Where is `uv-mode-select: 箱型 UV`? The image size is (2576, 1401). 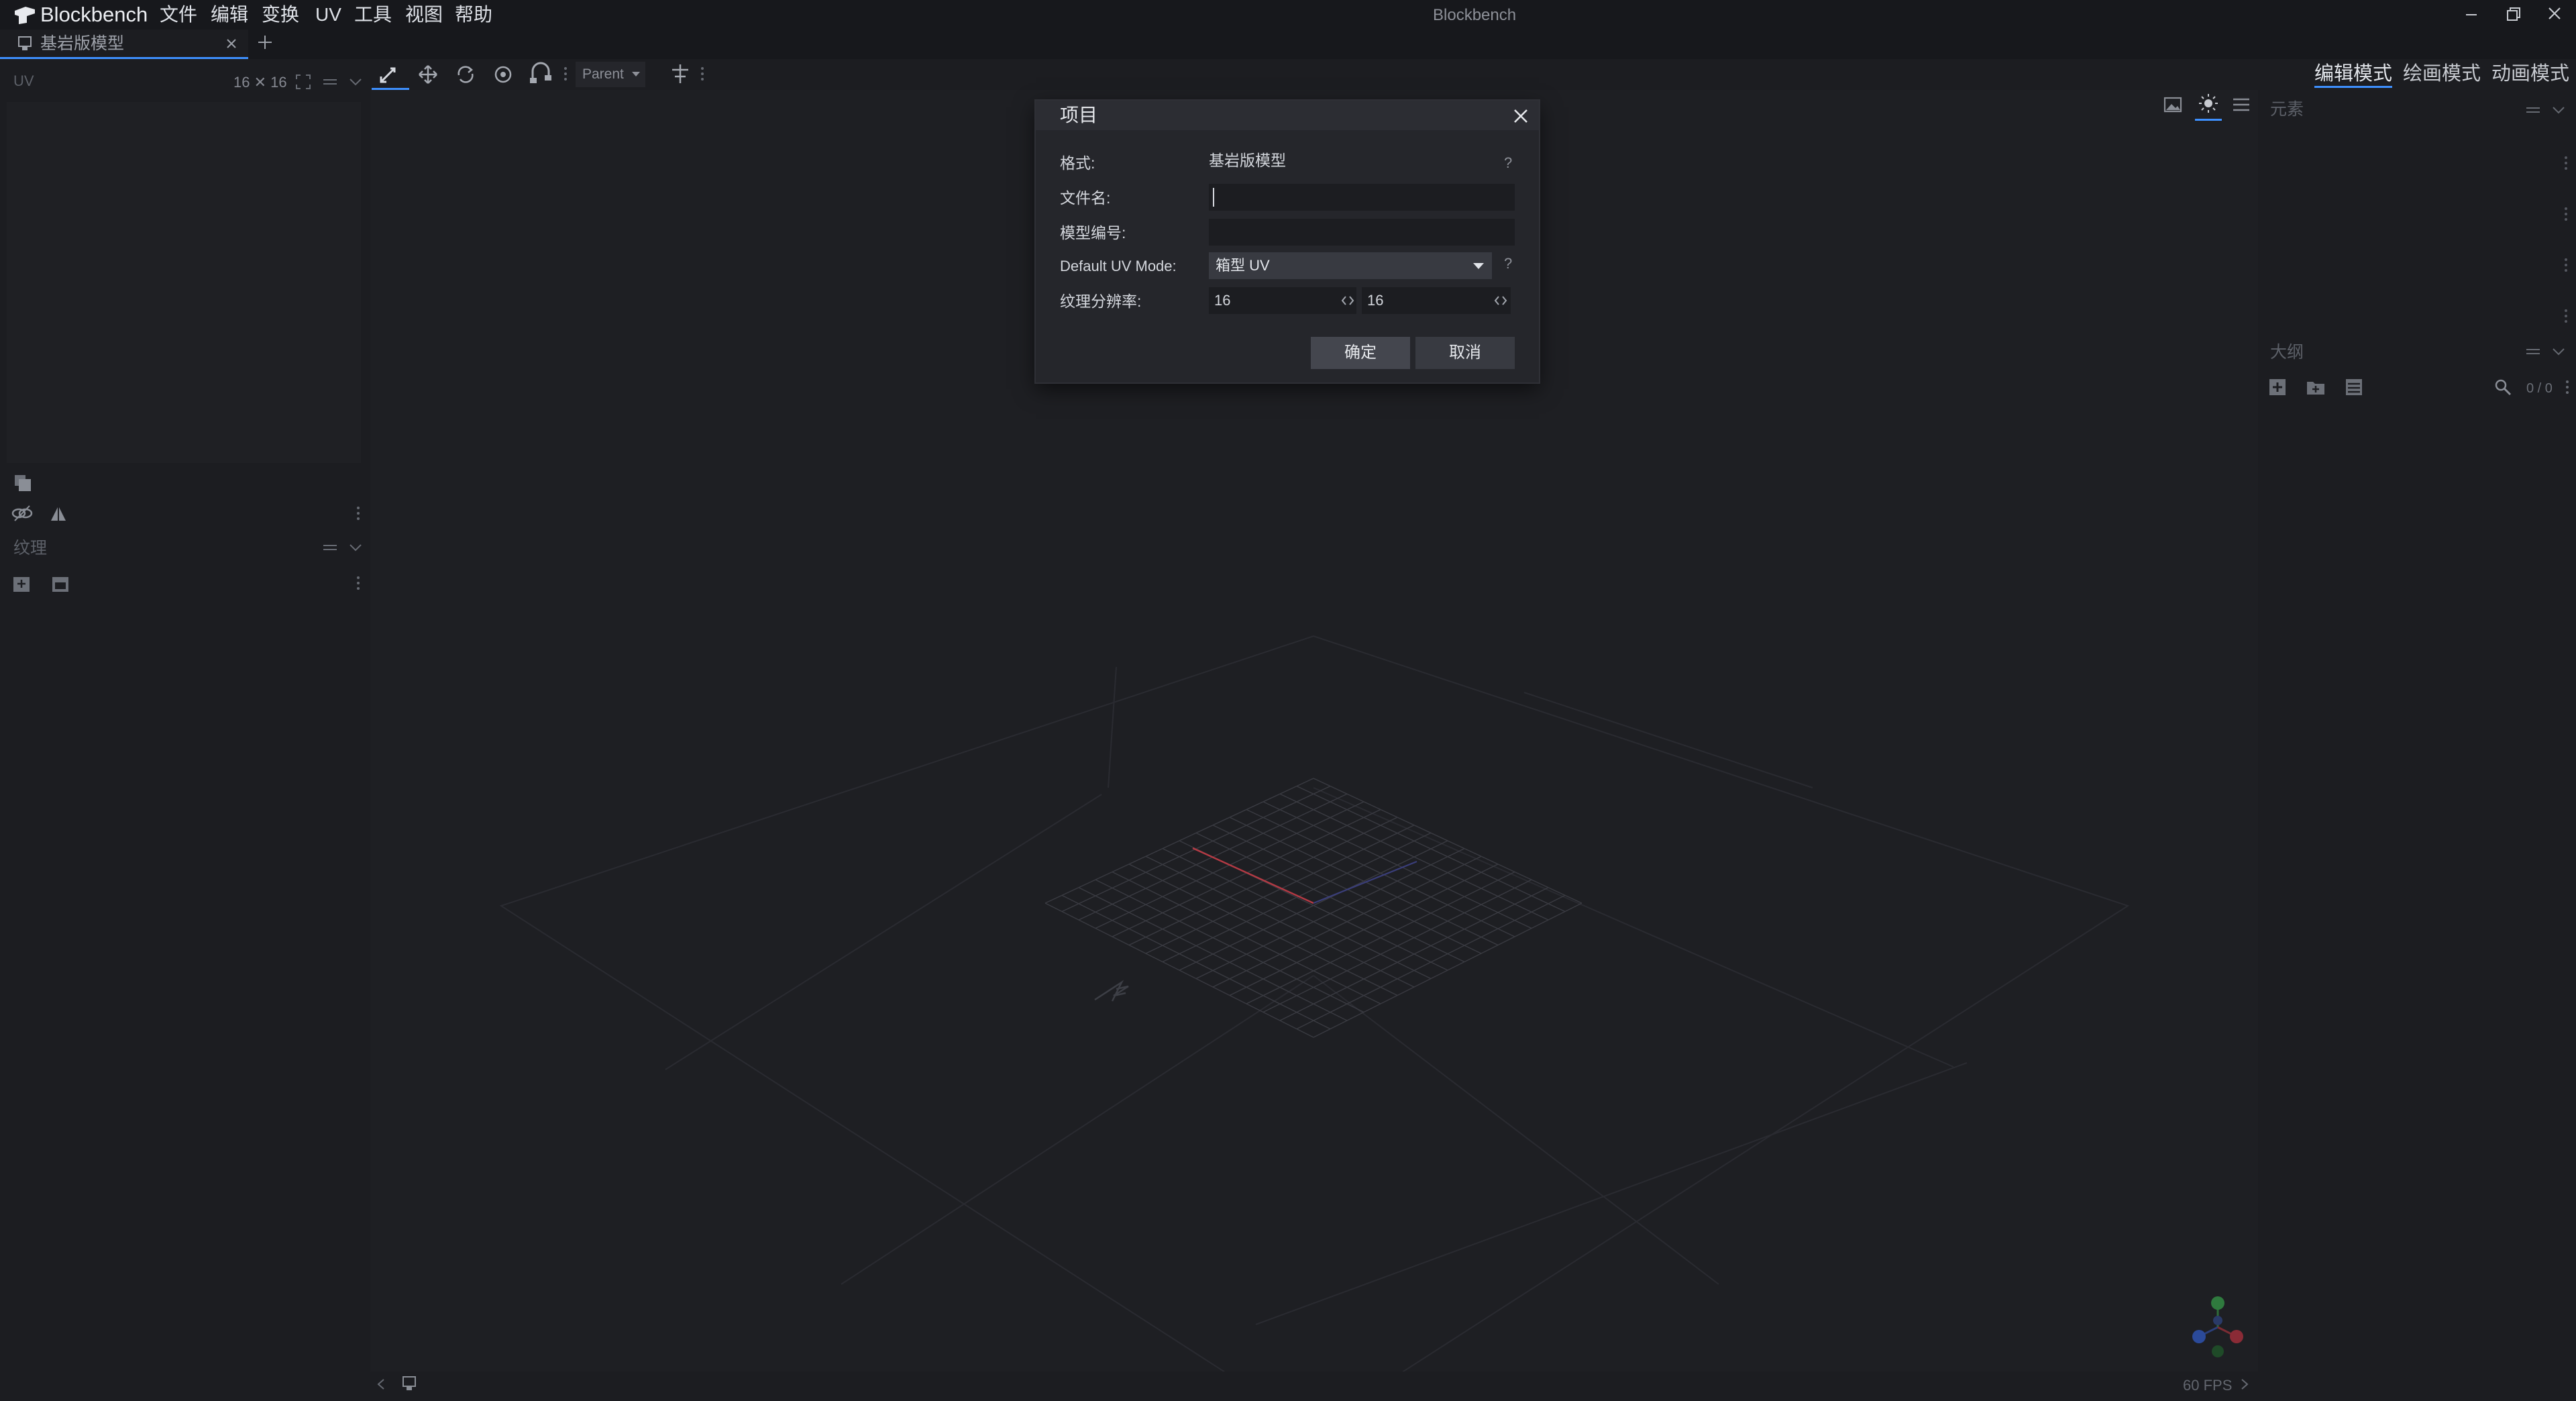
uv-mode-select: 箱型 UV is located at coordinates (1350, 265).